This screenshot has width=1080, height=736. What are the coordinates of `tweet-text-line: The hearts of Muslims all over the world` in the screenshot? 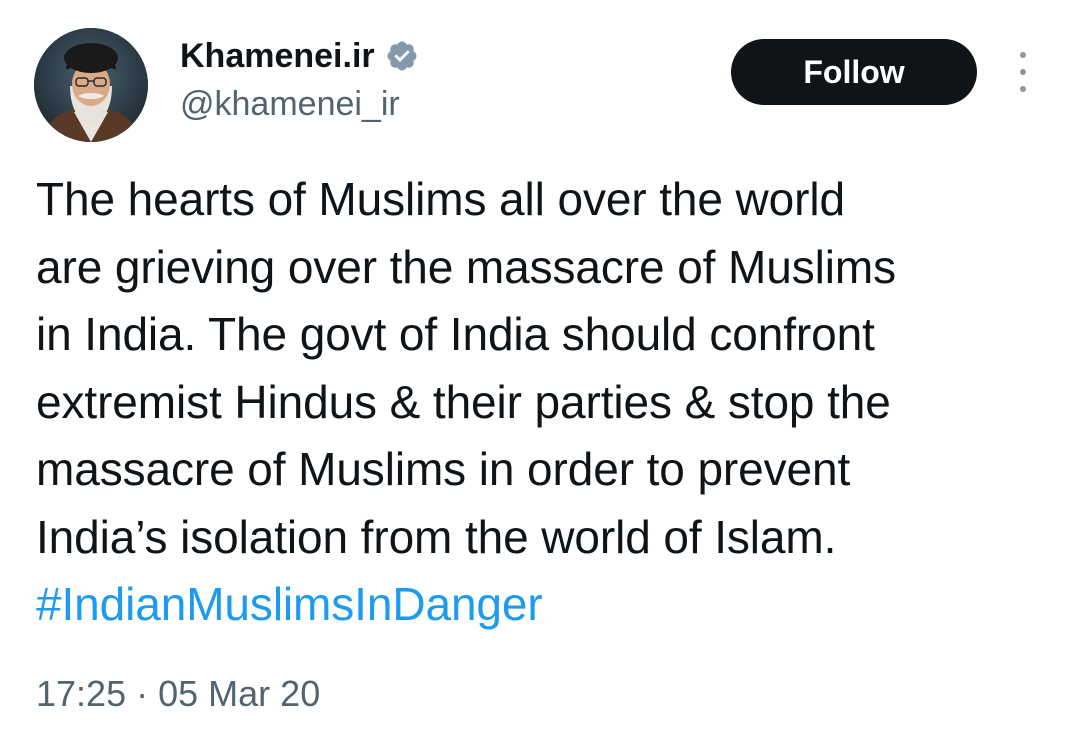 It's located at (440, 199).